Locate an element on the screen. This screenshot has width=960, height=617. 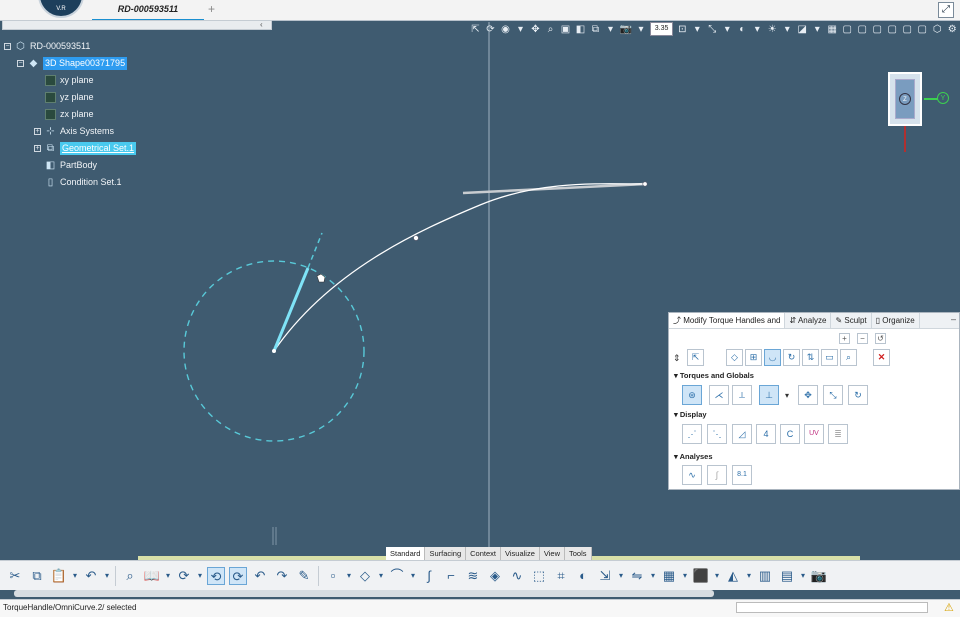
pan-icon: ✥ is located at coordinates (536, 29).